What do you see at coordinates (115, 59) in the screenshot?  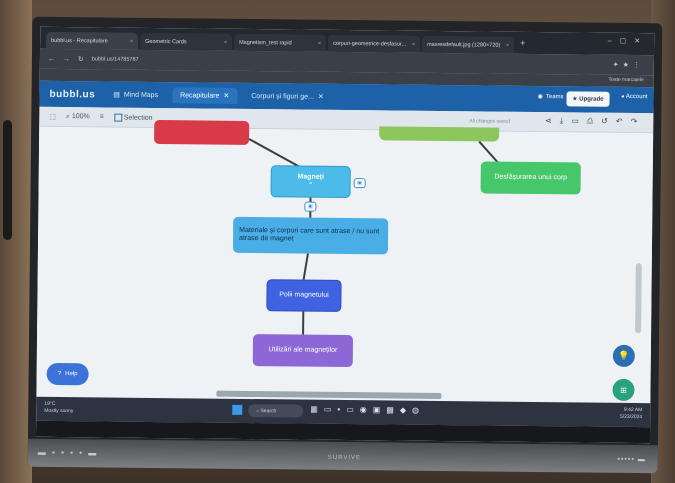 I see `url-field: bubbl.us/14785787` at bounding box center [115, 59].